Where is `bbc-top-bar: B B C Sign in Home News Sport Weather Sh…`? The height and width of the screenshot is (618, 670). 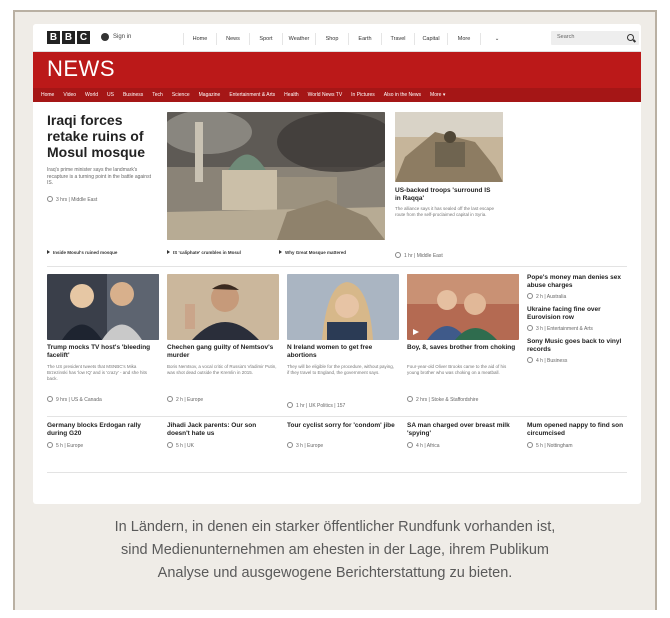
bbc-top-bar: B B C Sign in Home News Sport Weather Sh… is located at coordinates (337, 38).